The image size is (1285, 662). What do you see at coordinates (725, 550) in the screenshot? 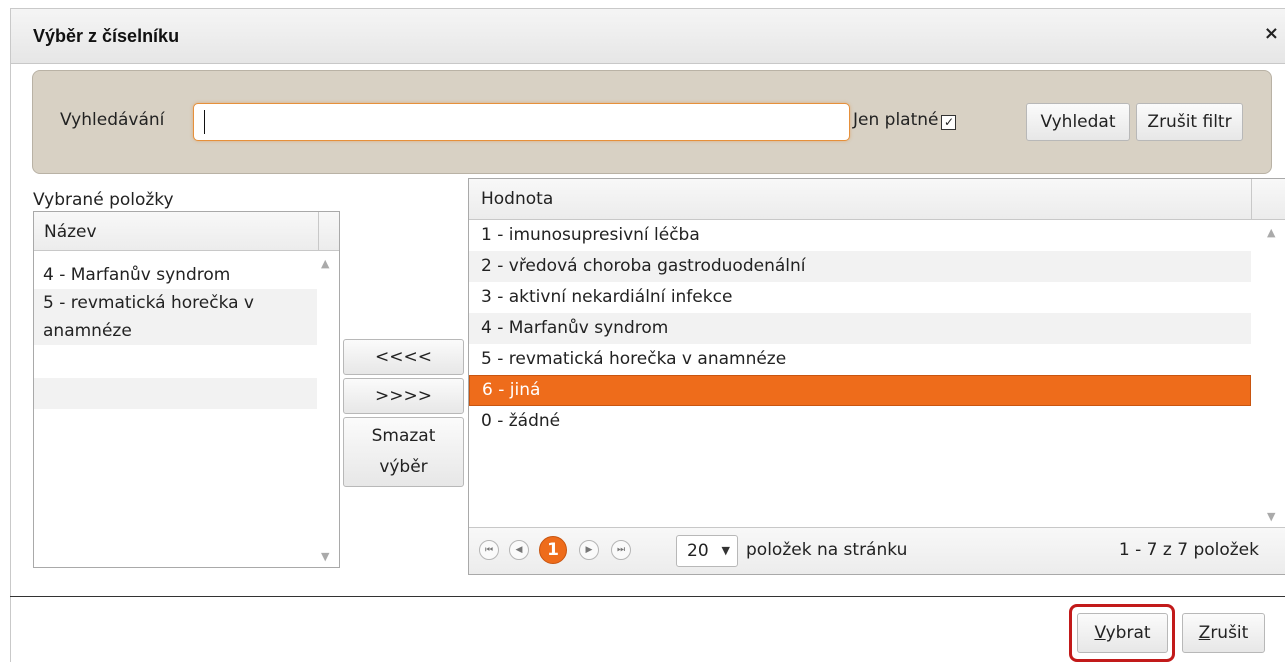
I see `chevron-down-icon: ▼` at bounding box center [725, 550].